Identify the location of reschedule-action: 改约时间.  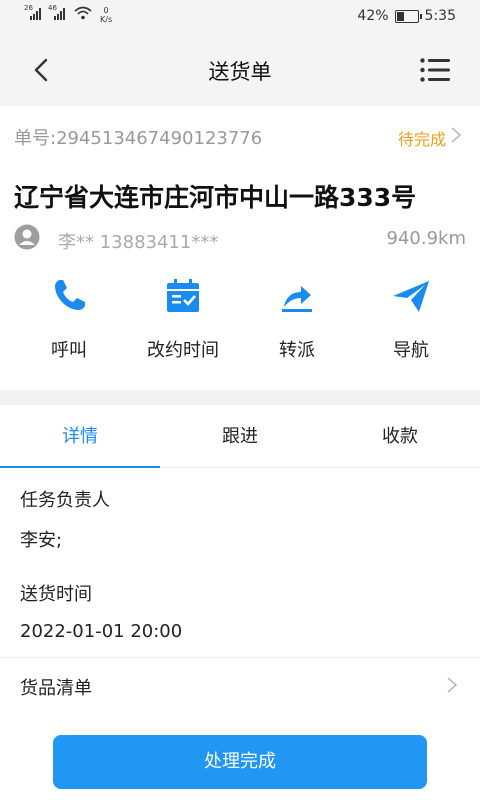
(183, 319).